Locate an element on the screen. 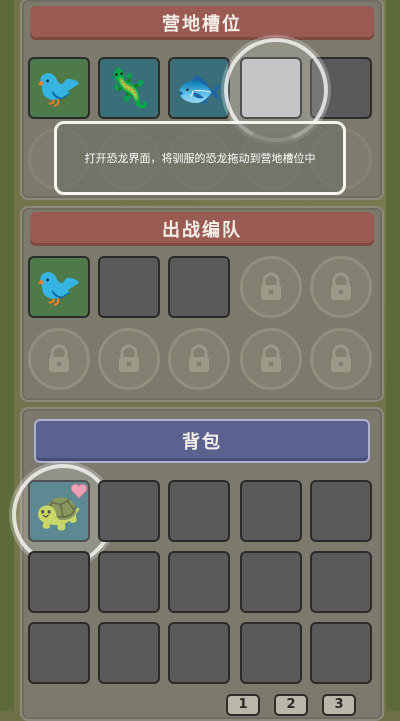 Image resolution: width=400 pixels, height=721 pixels. team-slot-8-locked is located at coordinates (199, 359).